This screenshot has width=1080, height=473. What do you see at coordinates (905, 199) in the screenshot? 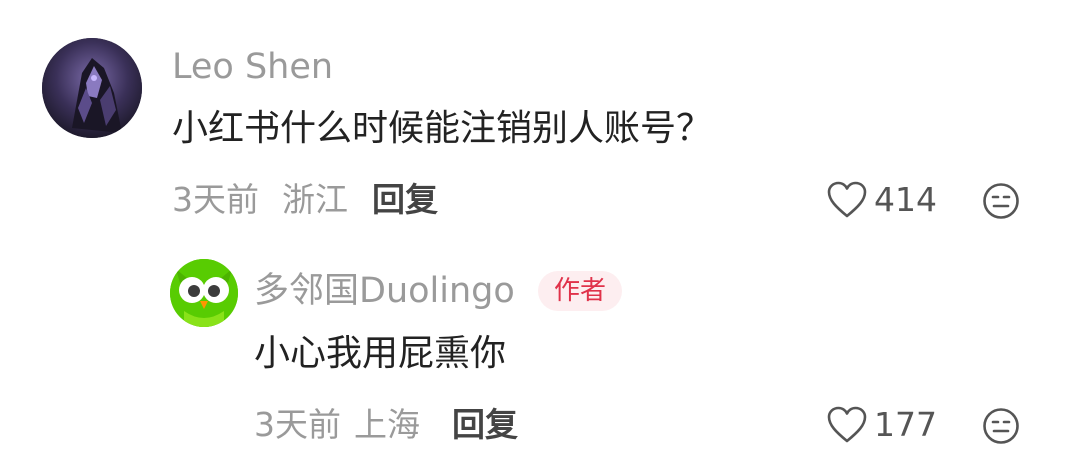
I see `like-count: 414` at bounding box center [905, 199].